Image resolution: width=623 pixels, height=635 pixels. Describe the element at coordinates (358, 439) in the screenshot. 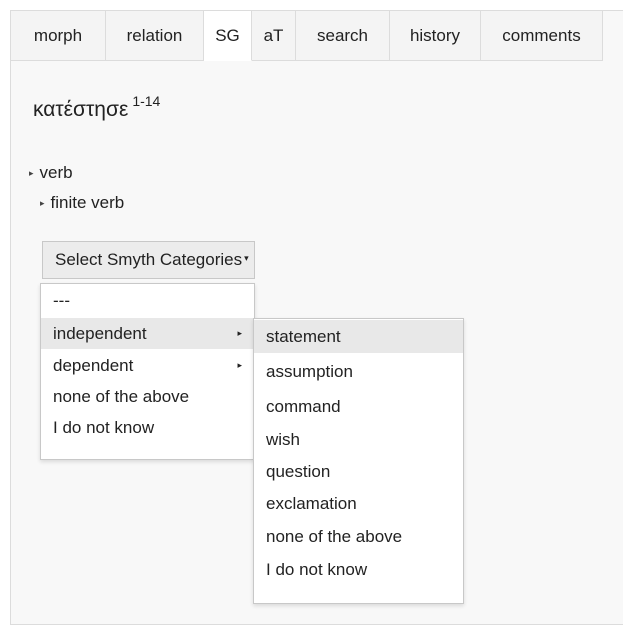

I see `submenu-item-wish: wish` at that location.